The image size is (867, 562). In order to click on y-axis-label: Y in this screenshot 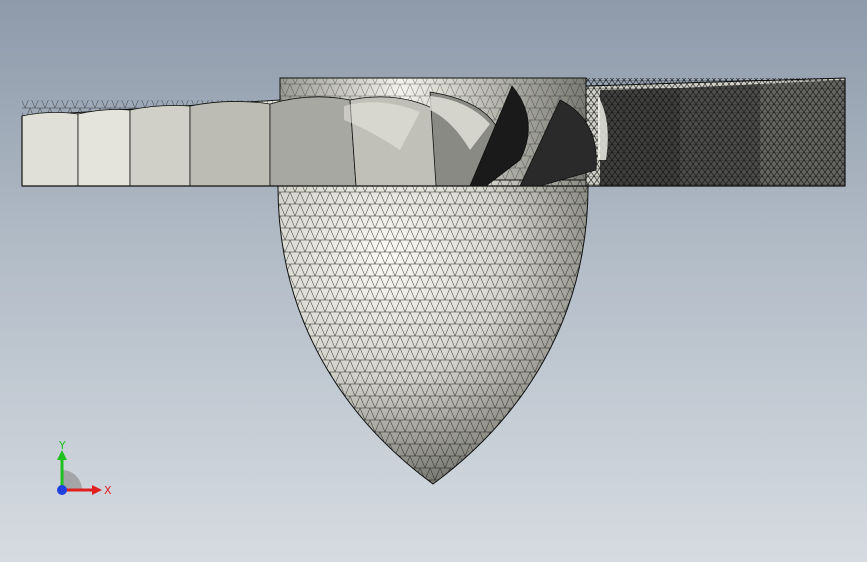, I will do `click(62, 446)`.